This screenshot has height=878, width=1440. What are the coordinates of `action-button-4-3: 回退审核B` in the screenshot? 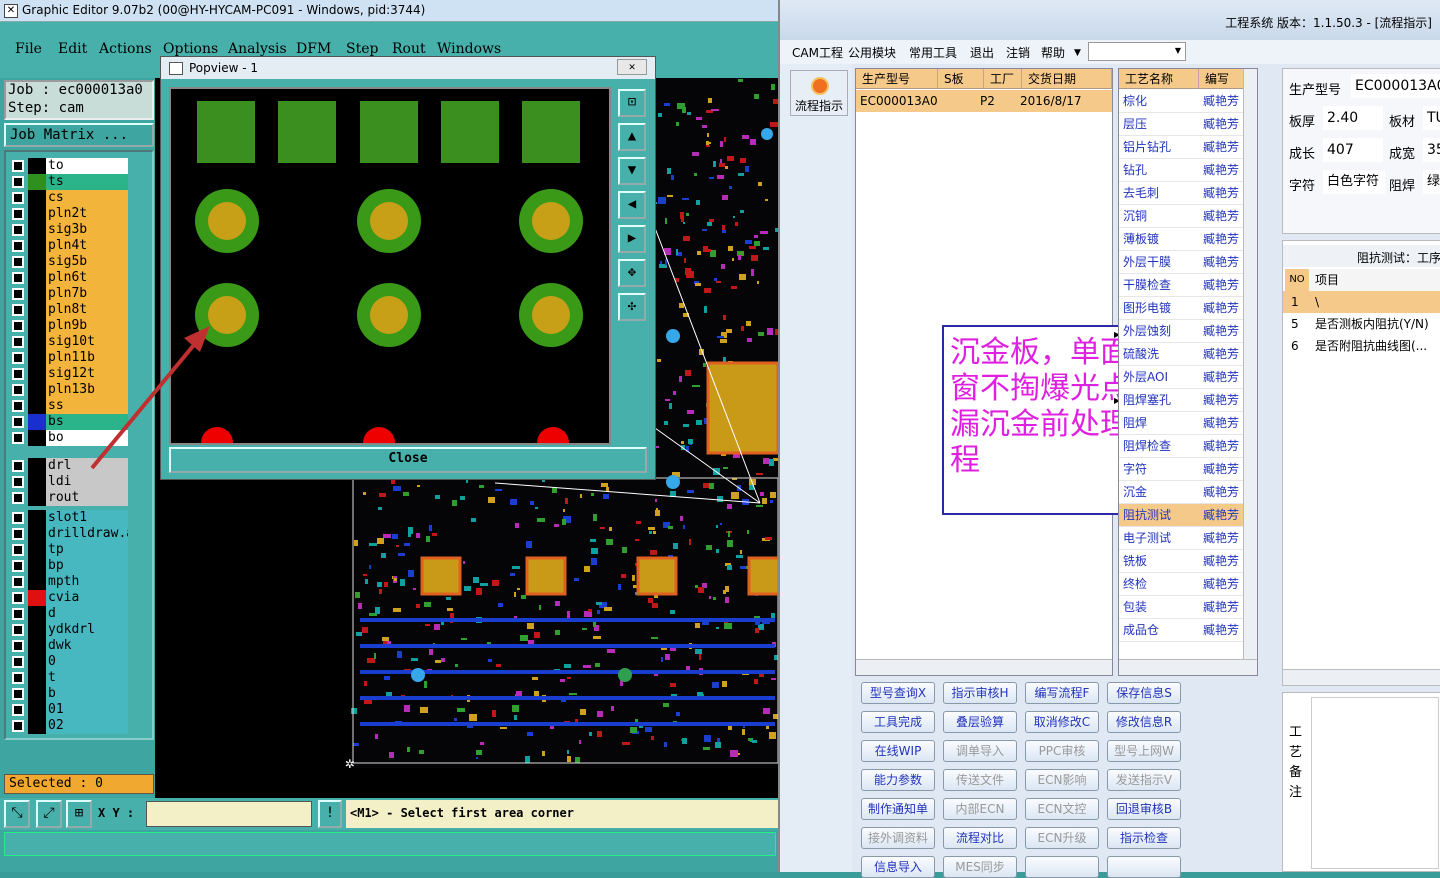 It's located at (1144, 809).